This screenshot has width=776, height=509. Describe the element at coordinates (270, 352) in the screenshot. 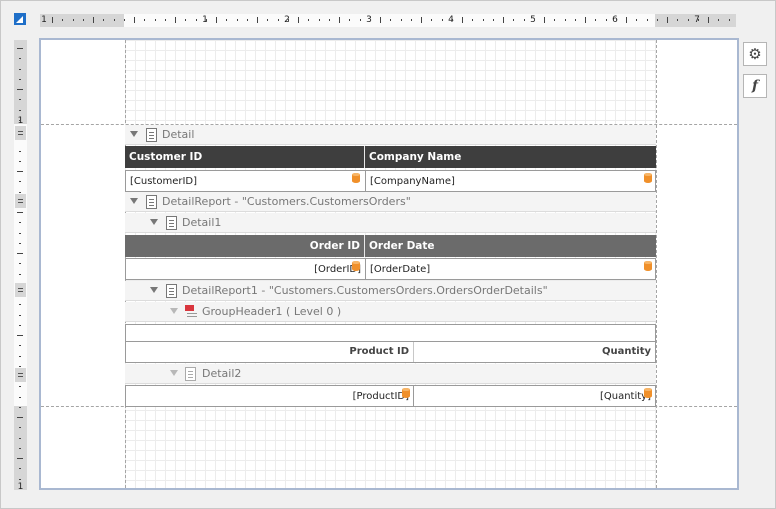

I see `header-cell-product-id: Product ID` at that location.